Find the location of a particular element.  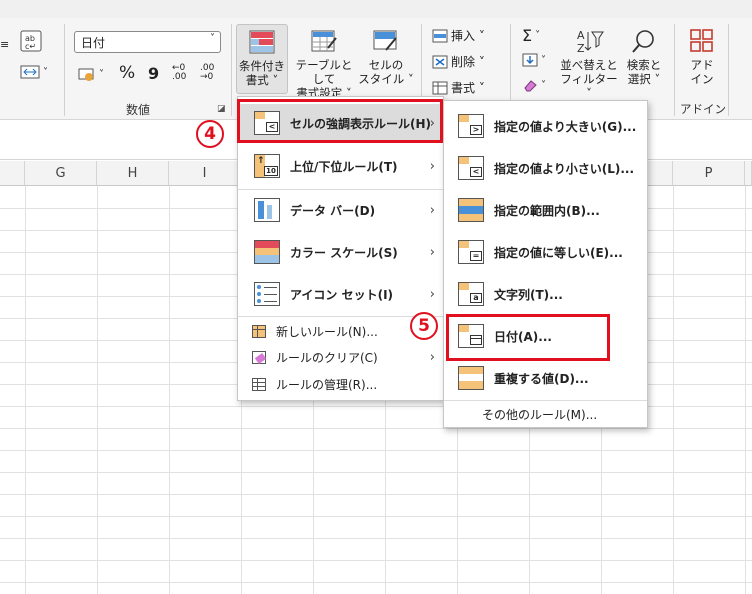

greater-than-icon: > is located at coordinates (471, 126).